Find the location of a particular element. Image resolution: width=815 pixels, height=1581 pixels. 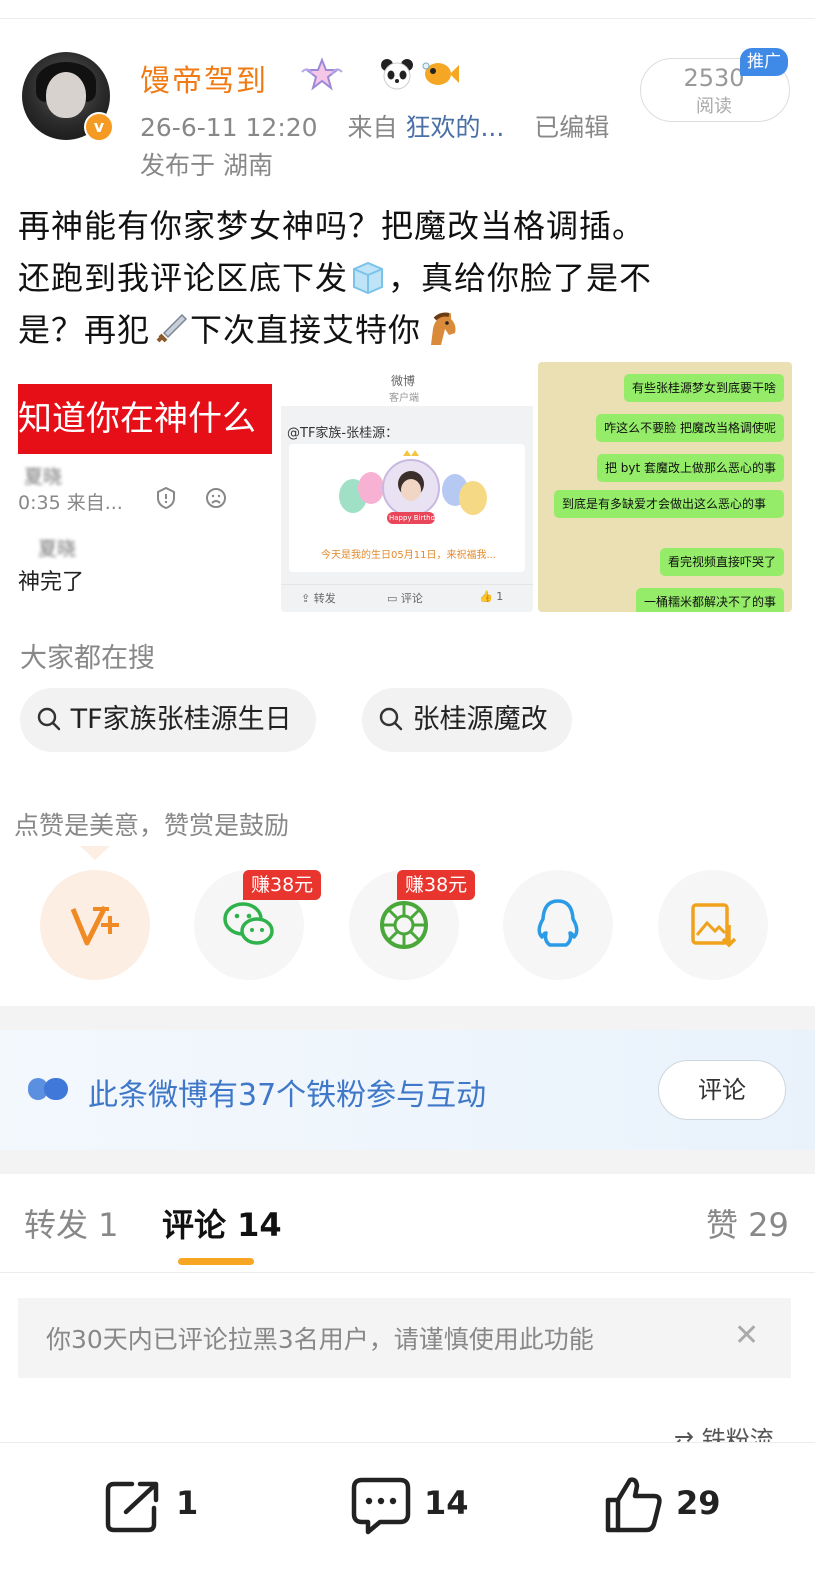

image-repost: ⇪ 转发 is located at coordinates (318, 598).